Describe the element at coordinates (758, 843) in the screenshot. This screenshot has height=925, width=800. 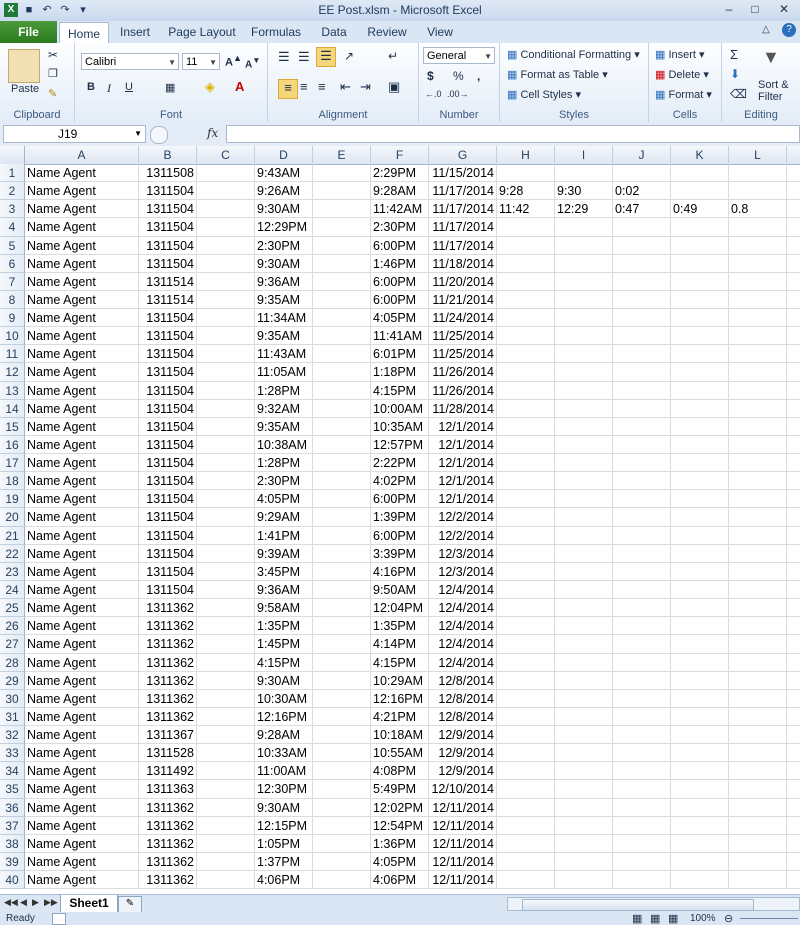
I see `cell-l38` at that location.